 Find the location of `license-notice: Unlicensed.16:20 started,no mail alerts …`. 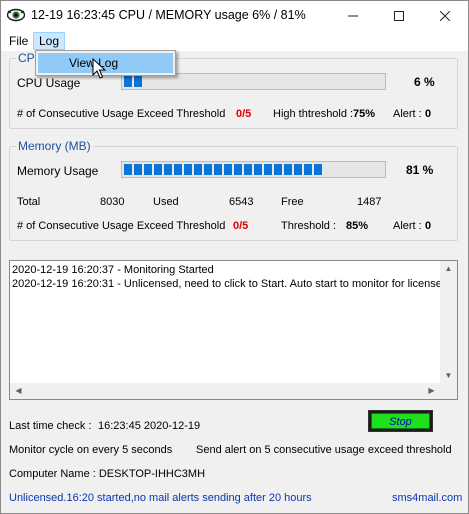

license-notice: Unlicensed.16:20 started,no mail alerts … is located at coordinates (160, 498).